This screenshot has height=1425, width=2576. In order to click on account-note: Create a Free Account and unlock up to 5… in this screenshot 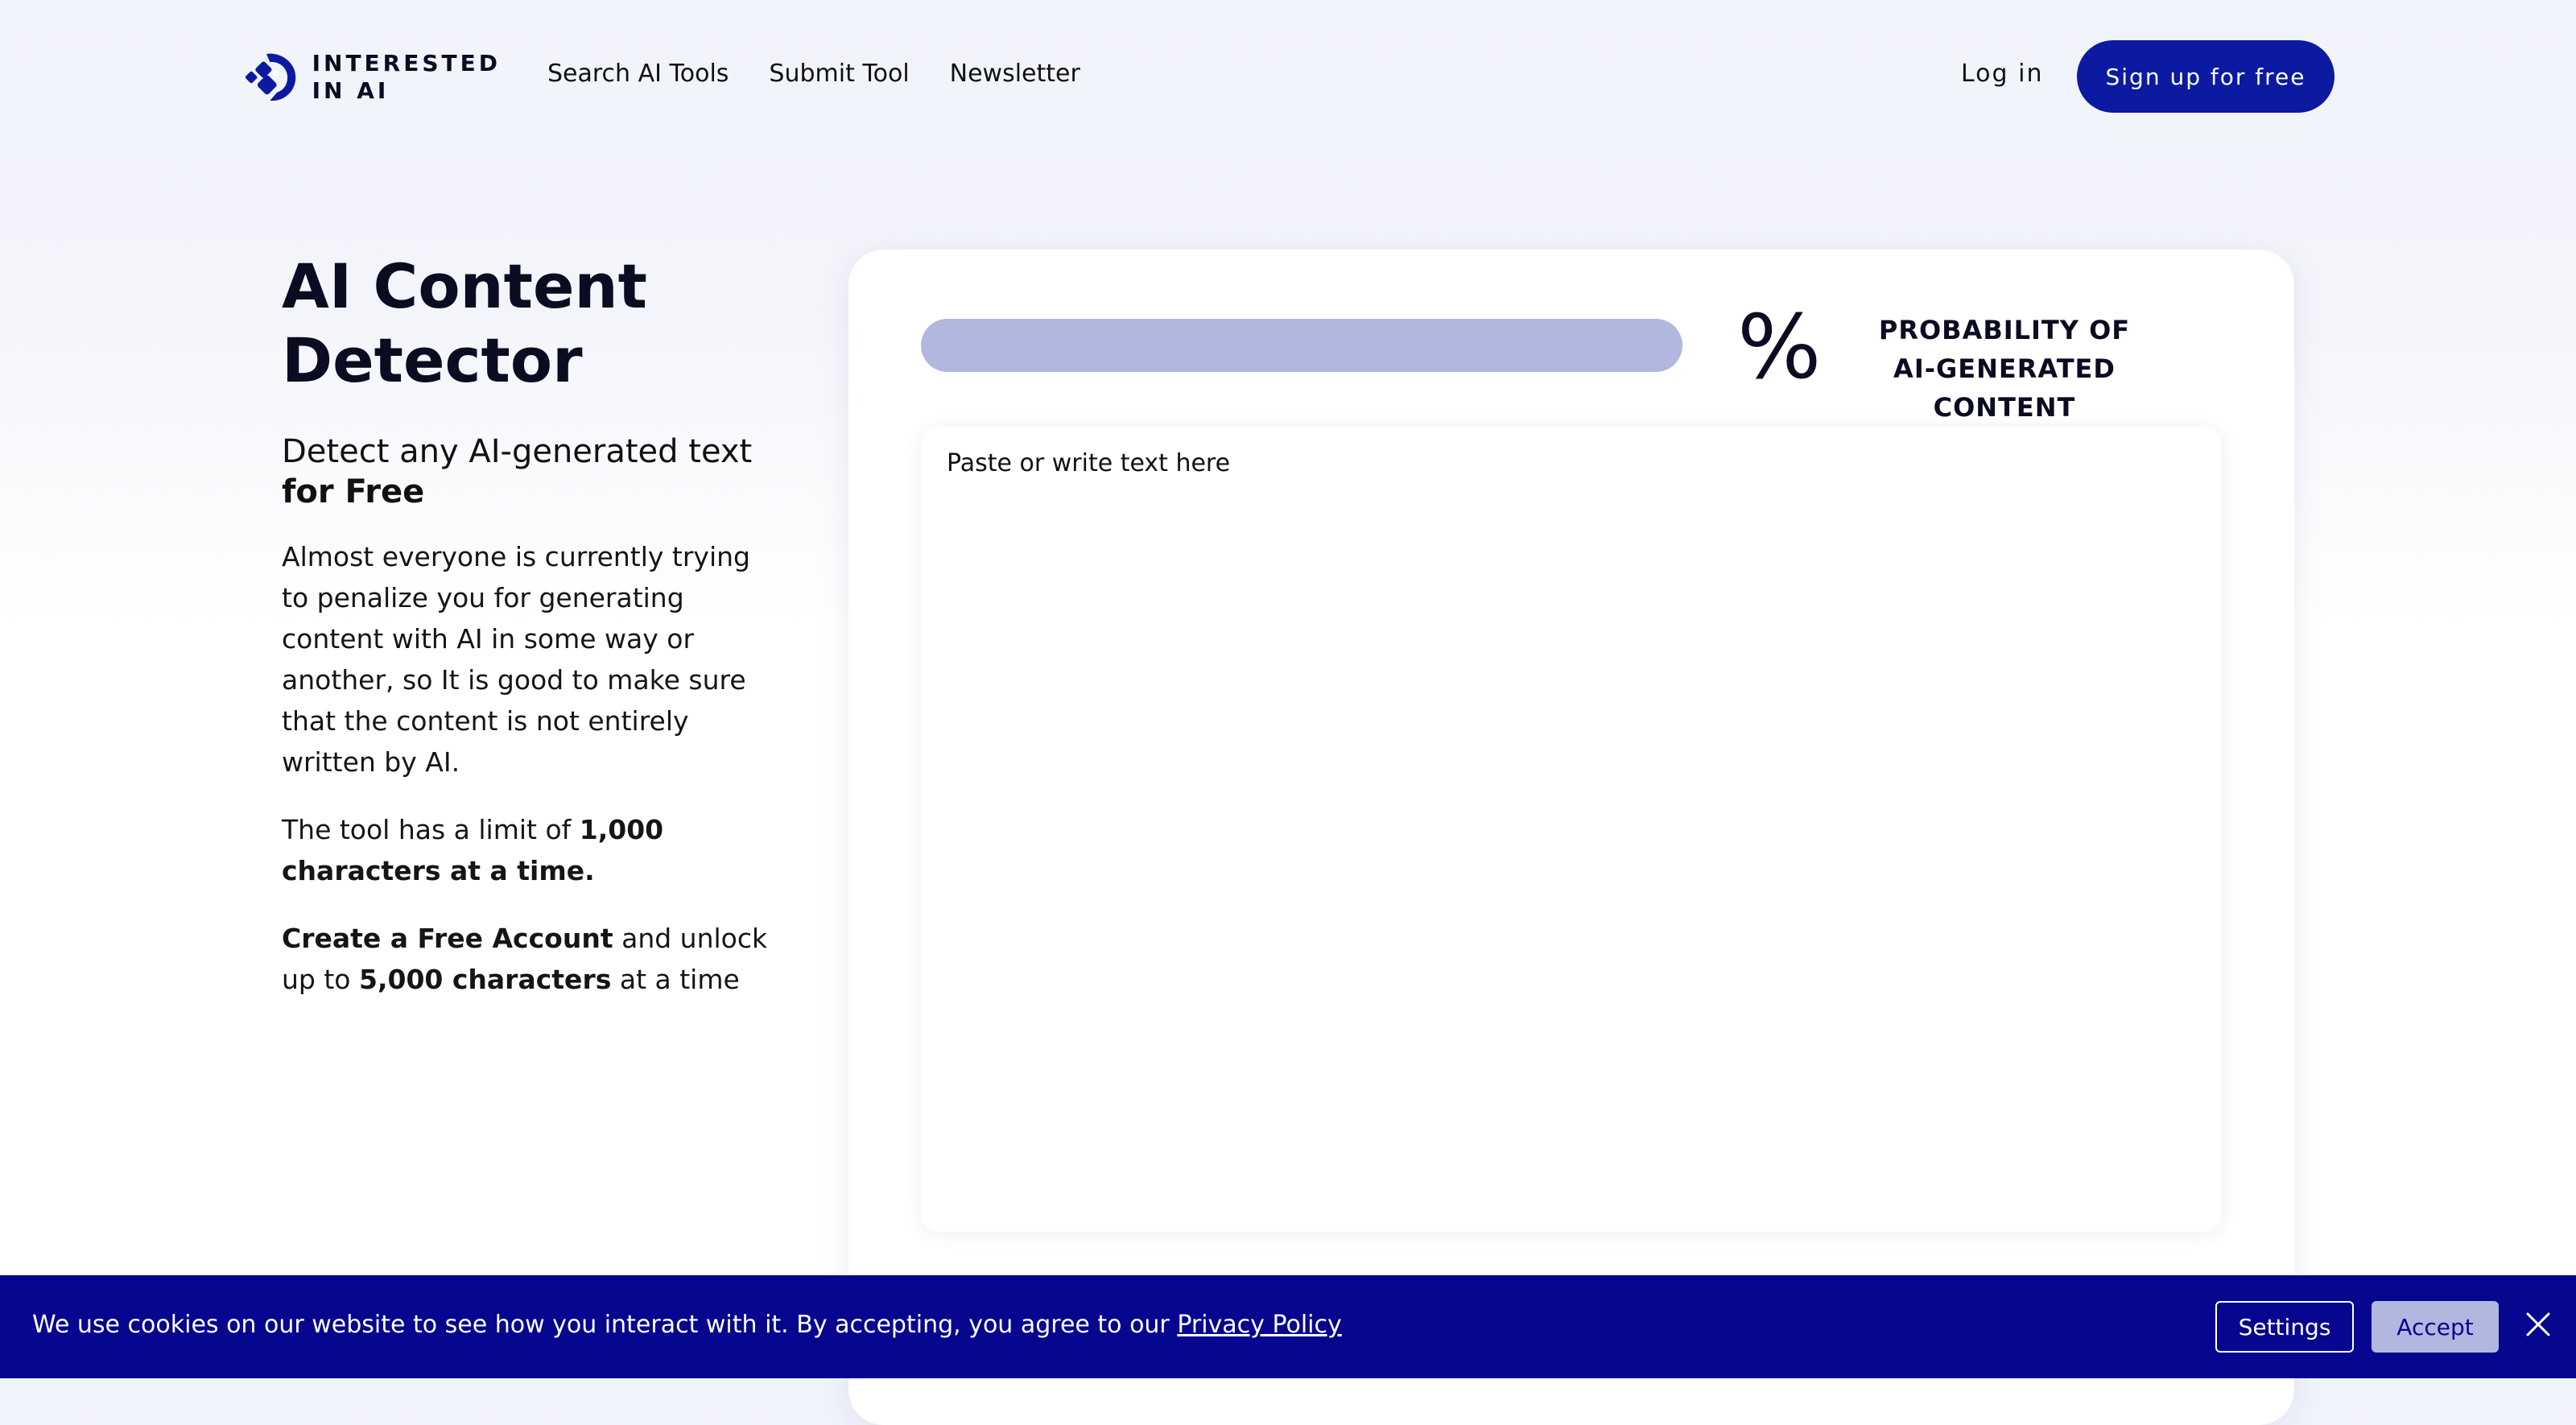, I will do `click(531, 959)`.